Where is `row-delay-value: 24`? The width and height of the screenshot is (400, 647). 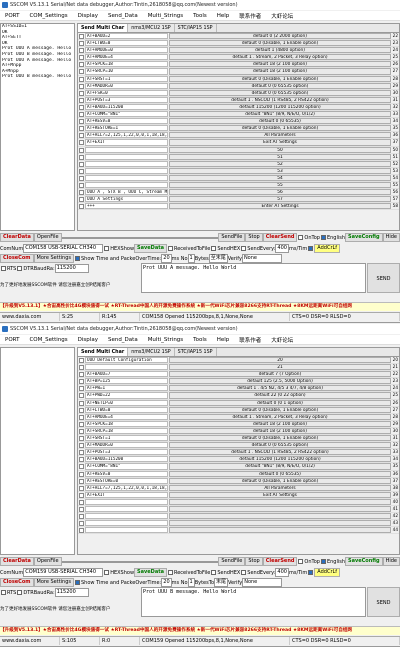 row-delay-value: 24 is located at coordinates (395, 388).